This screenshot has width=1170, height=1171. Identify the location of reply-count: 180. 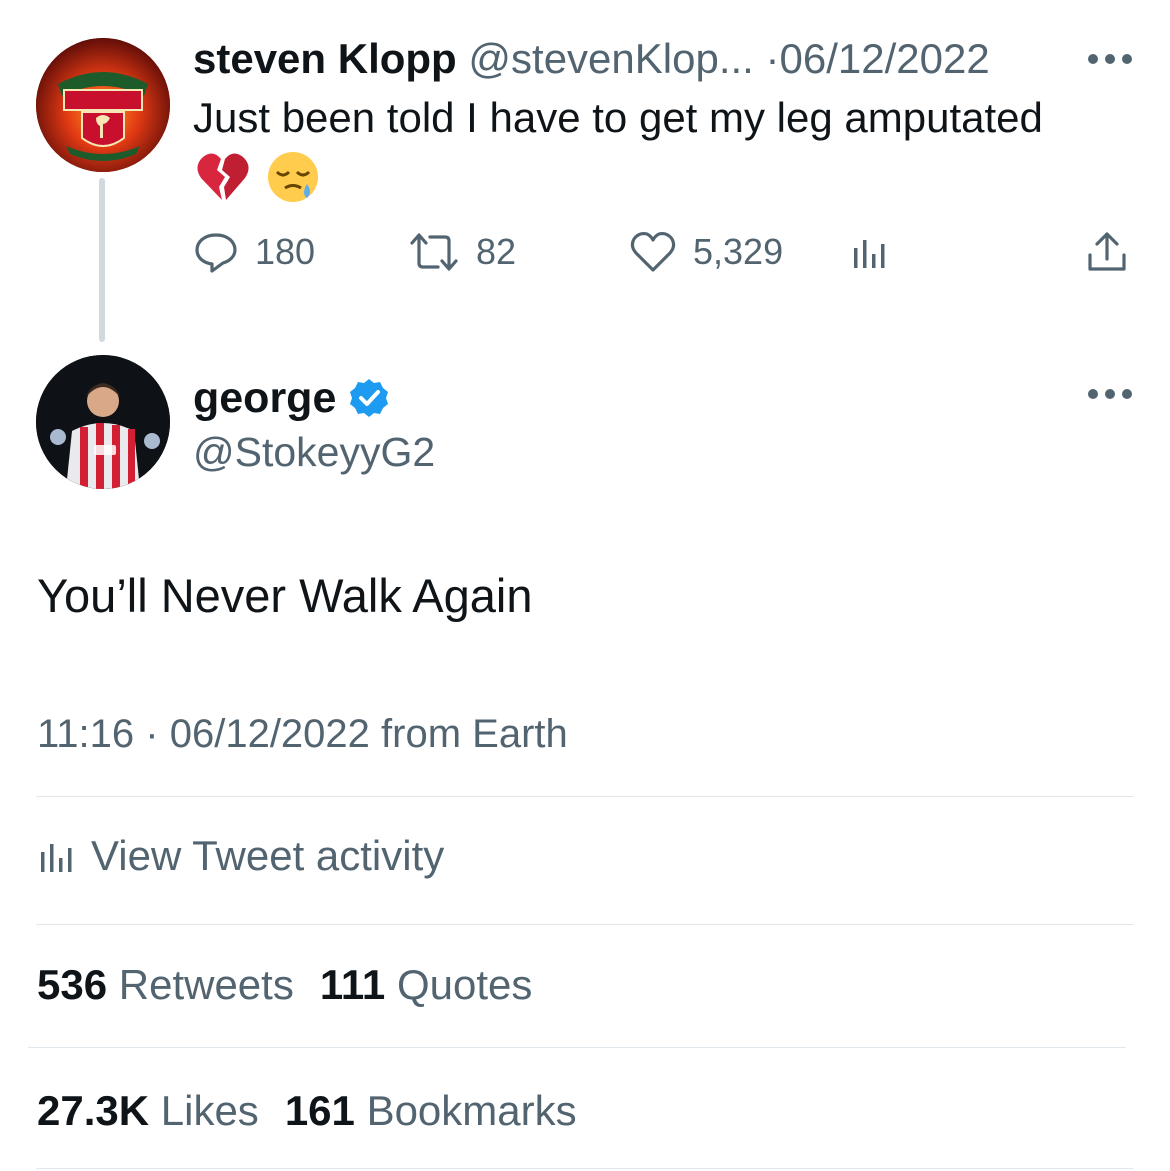
(285, 251).